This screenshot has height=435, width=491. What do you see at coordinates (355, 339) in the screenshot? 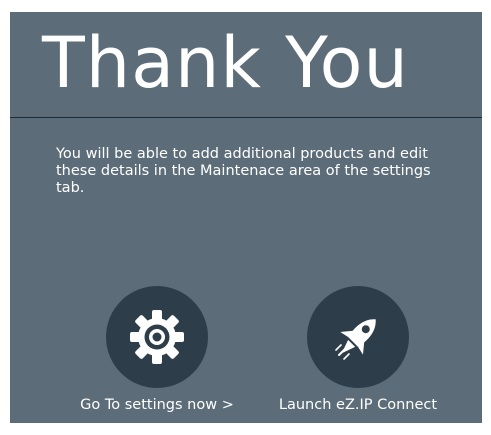
I see `rocket-icon` at bounding box center [355, 339].